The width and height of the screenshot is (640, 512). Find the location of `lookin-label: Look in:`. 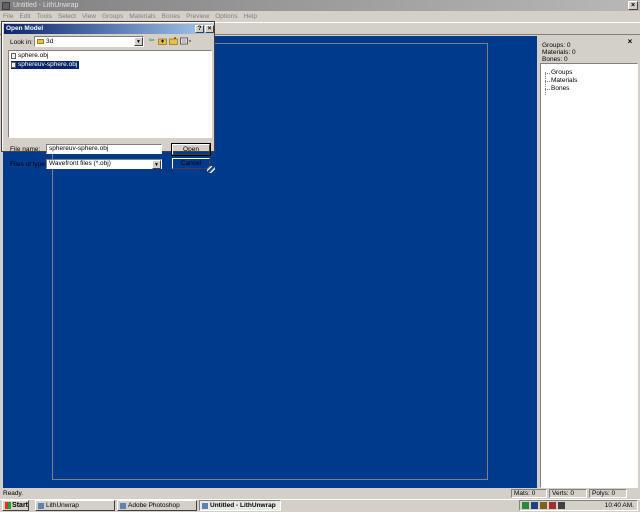

lookin-label: Look in: is located at coordinates (21, 42).